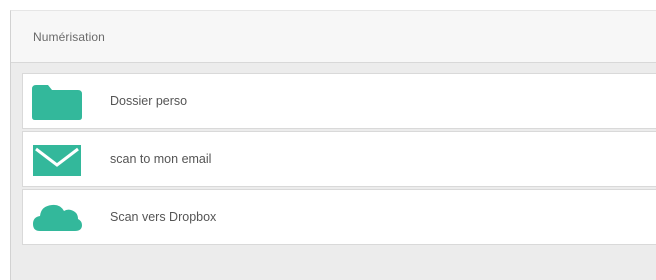  I want to click on envelope-icon, so click(57, 160).